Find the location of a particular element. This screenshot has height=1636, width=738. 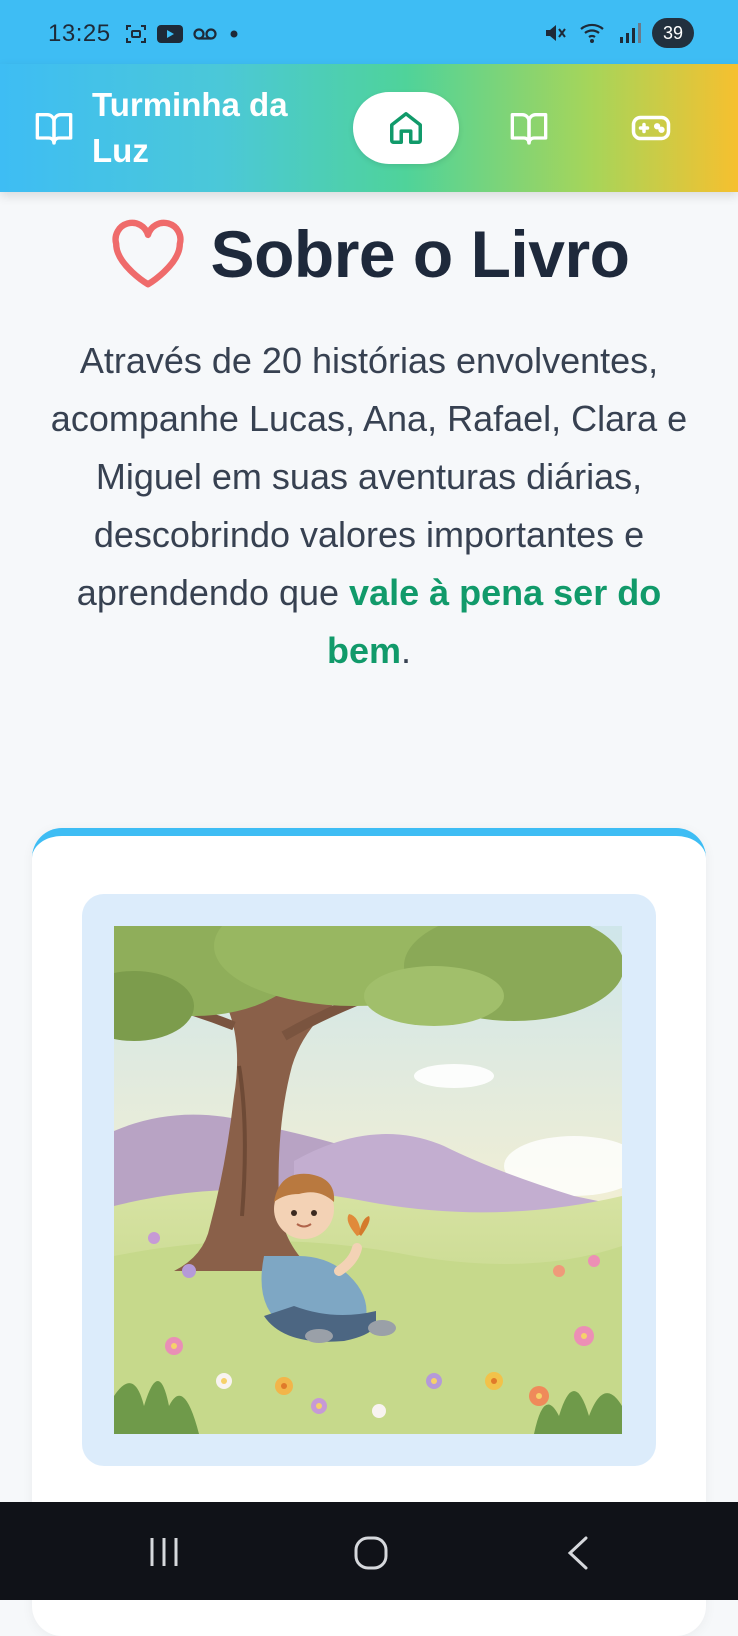

nav-games-button is located at coordinates (651, 128).